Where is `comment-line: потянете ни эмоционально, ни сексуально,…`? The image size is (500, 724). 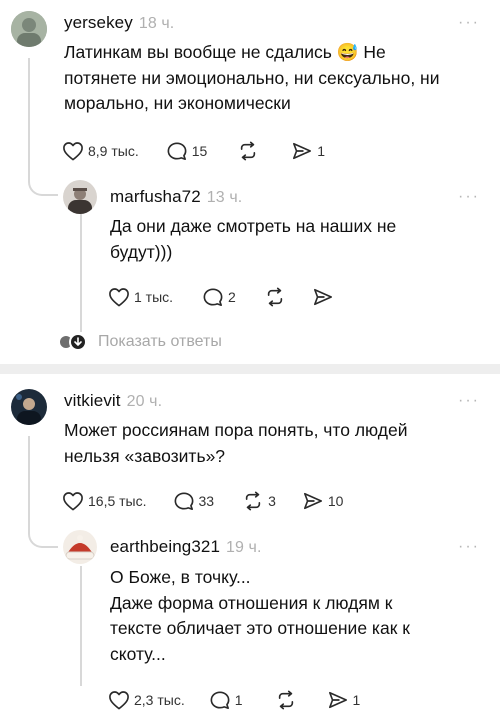
comment-line: потянете ни эмоционально, ни сексуально,… is located at coordinates (252, 77).